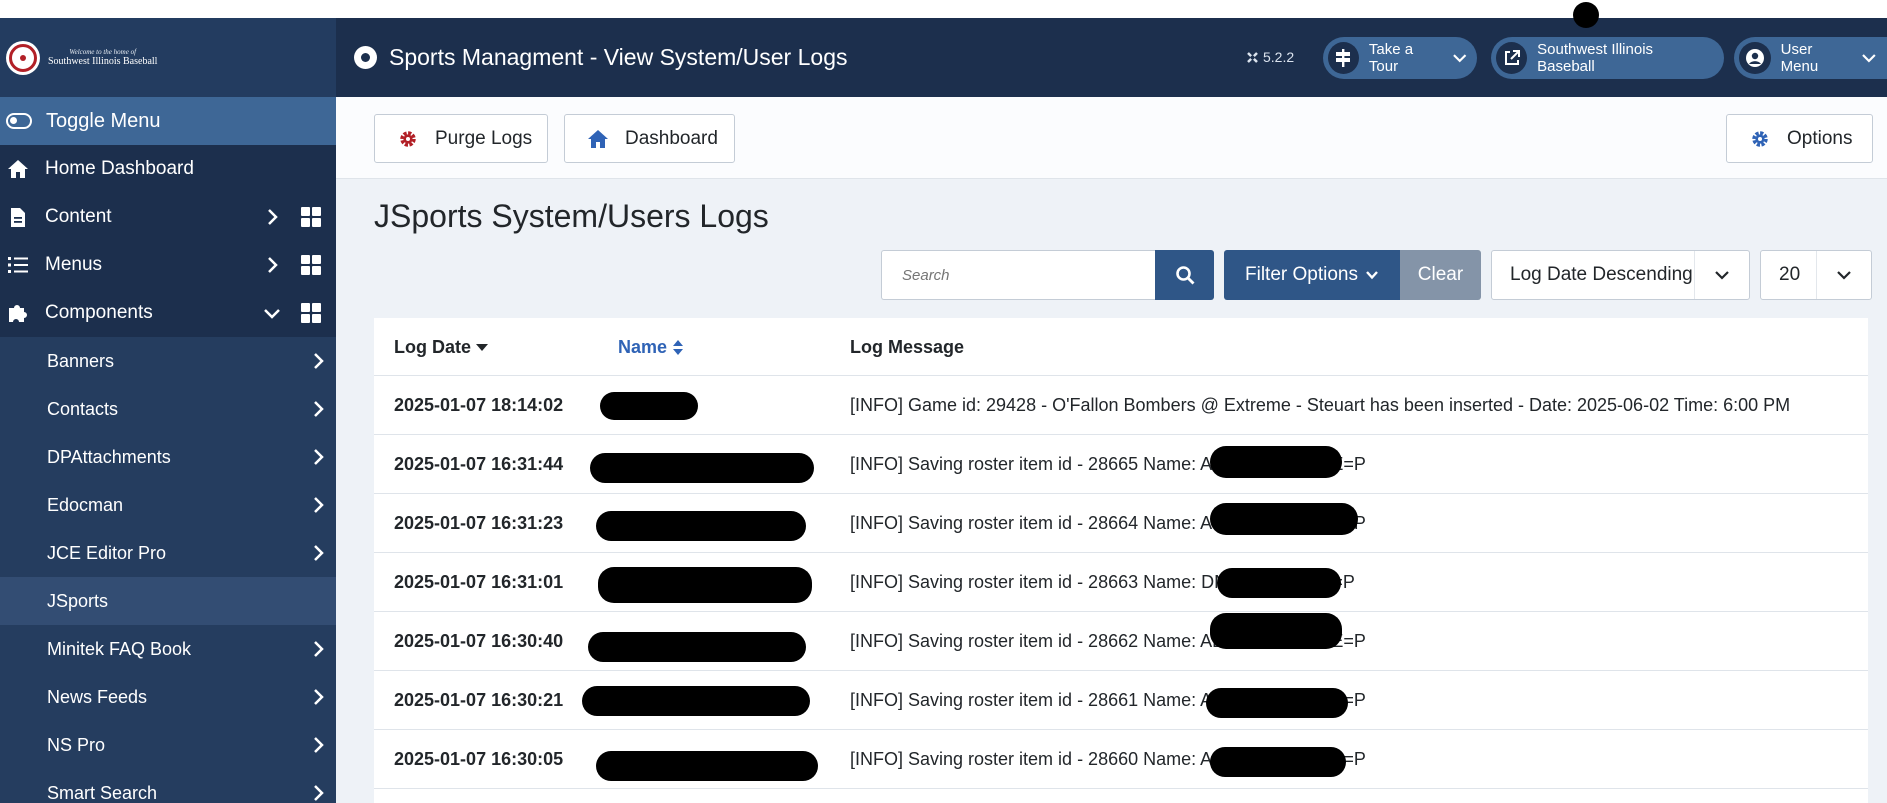 Image resolution: width=1887 pixels, height=803 pixels. Describe the element at coordinates (1810, 58) in the screenshot. I see `user-menu-button: User Menu` at that location.